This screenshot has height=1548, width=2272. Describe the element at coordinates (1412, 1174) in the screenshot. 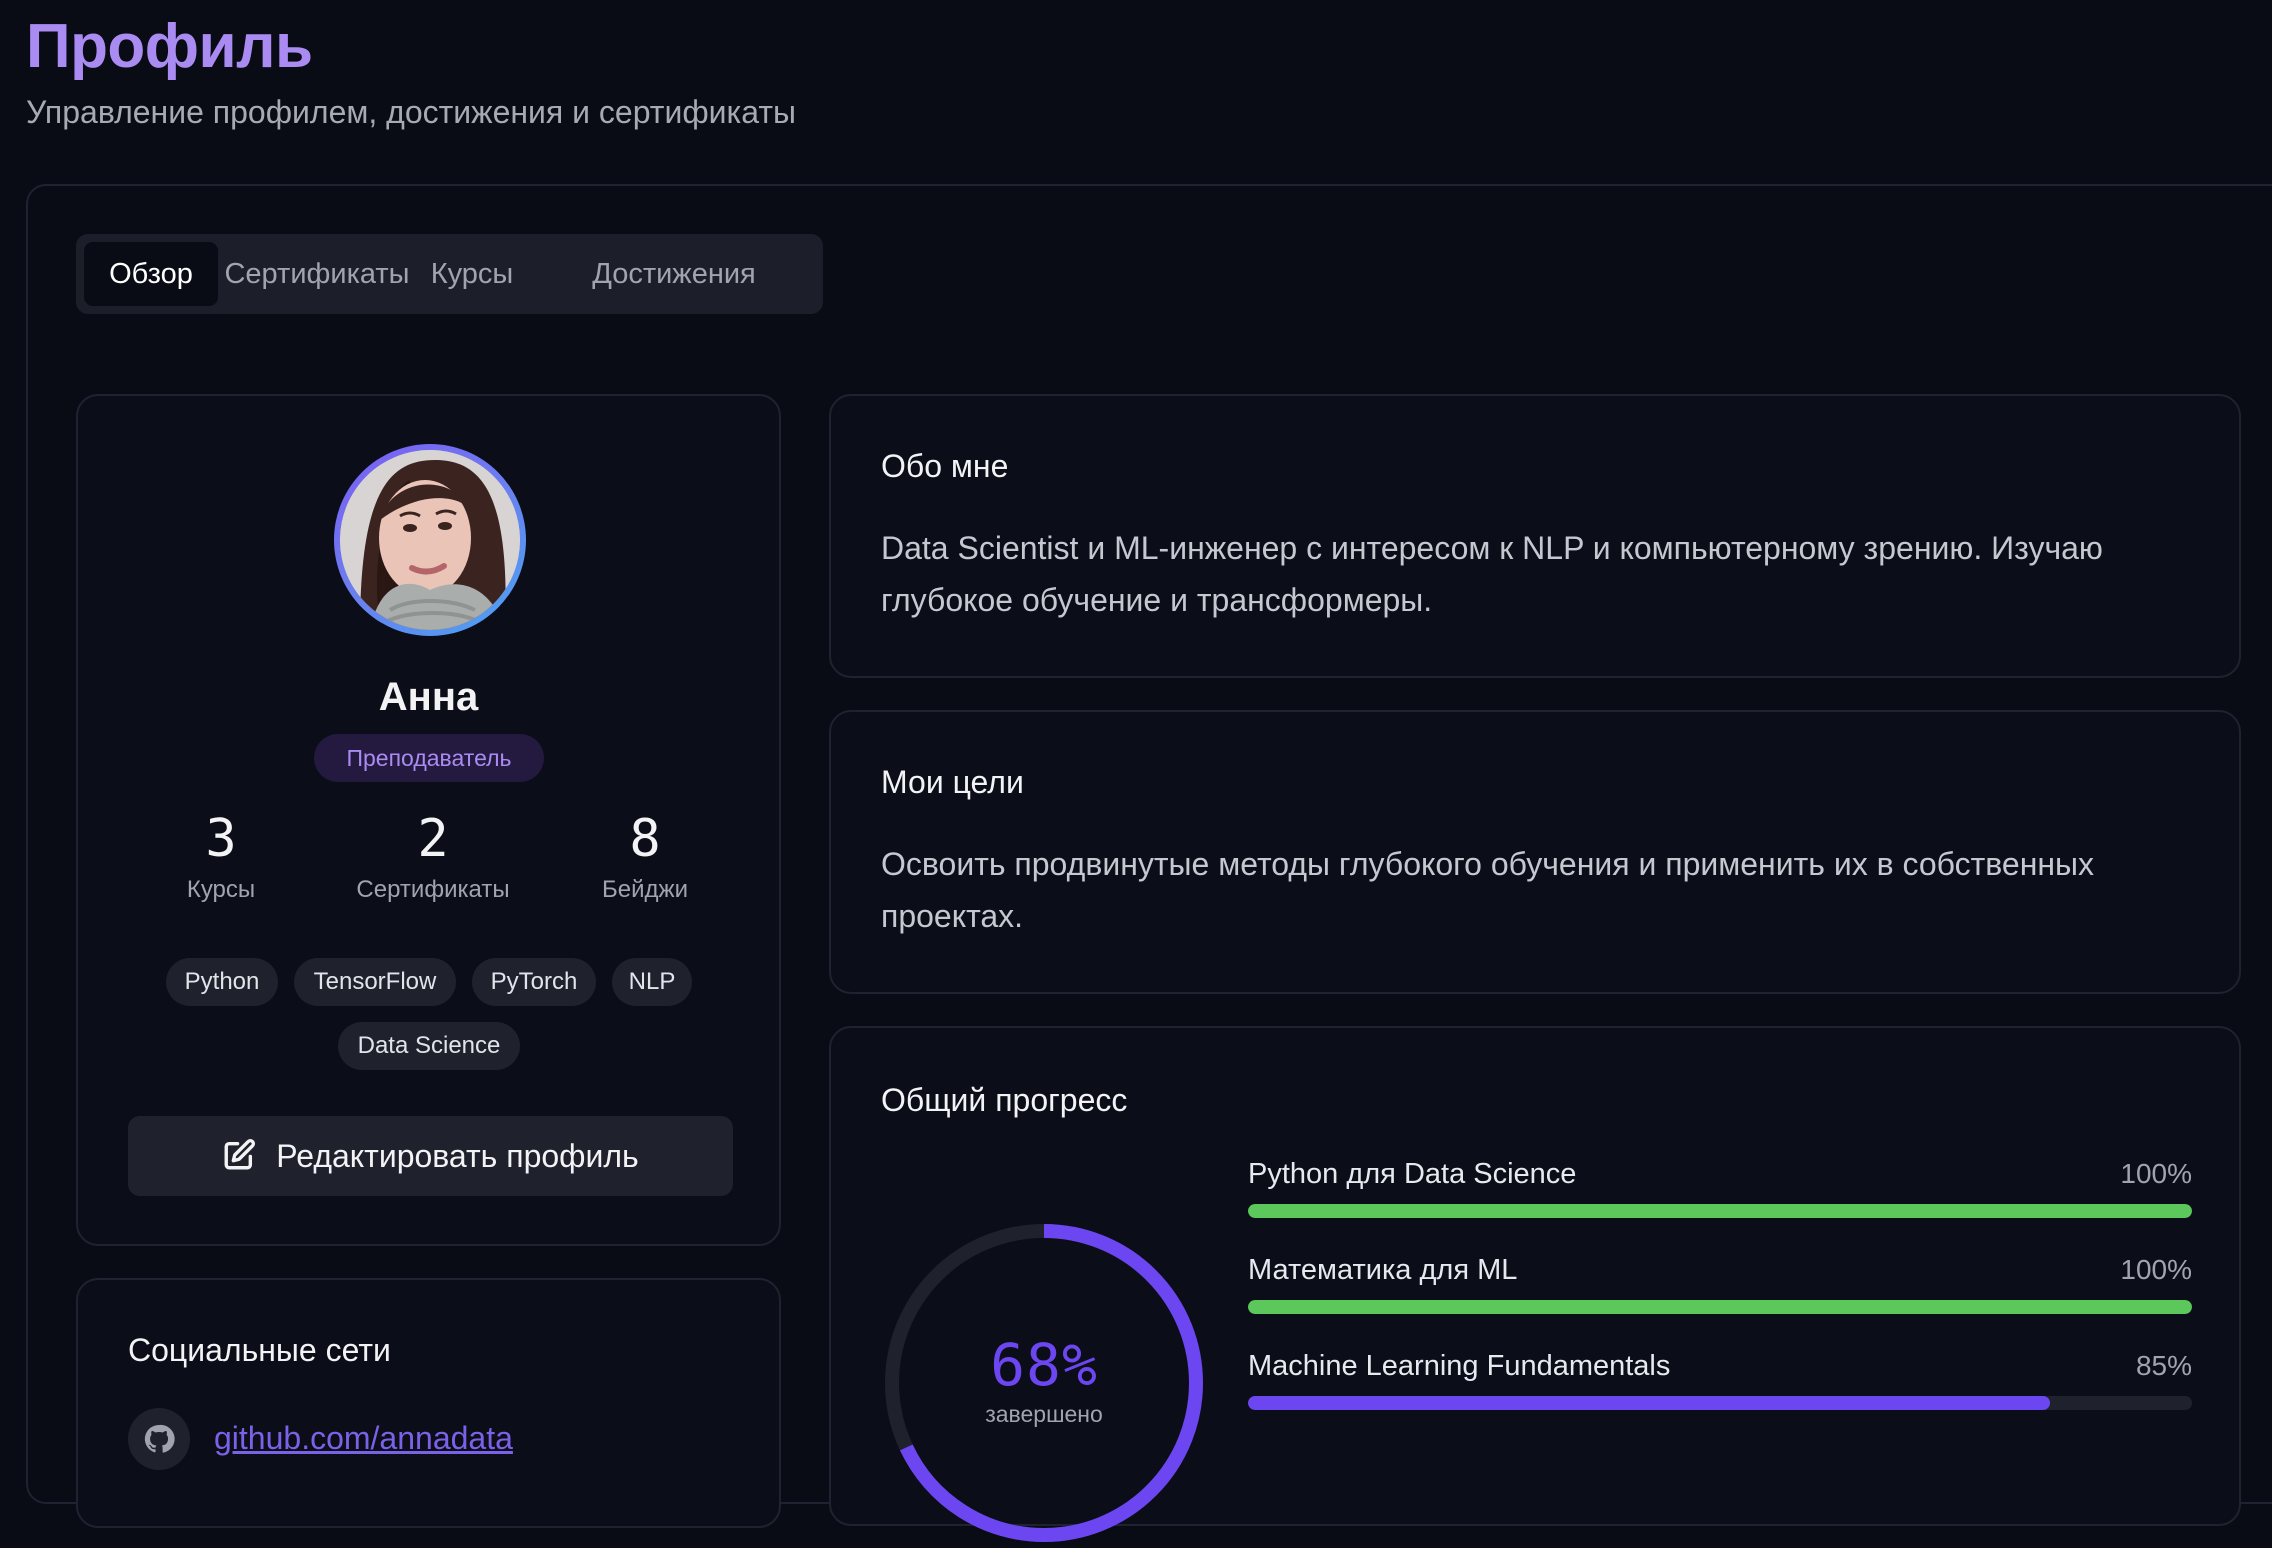

I see `course-name: Python для Data Science` at that location.